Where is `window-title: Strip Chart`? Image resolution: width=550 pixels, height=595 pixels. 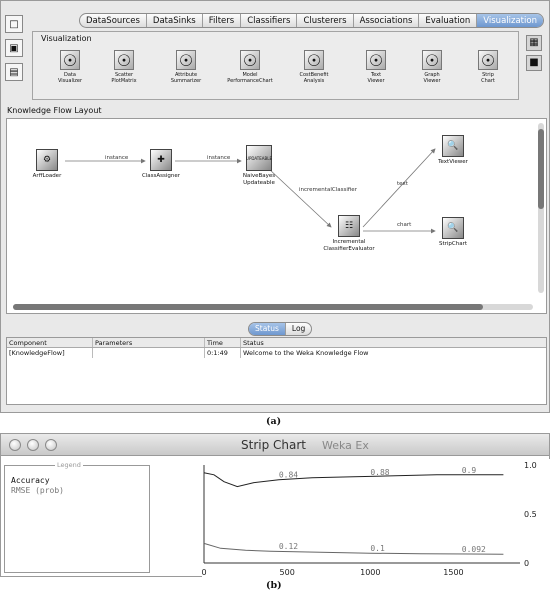 window-title: Strip Chart is located at coordinates (273, 445).